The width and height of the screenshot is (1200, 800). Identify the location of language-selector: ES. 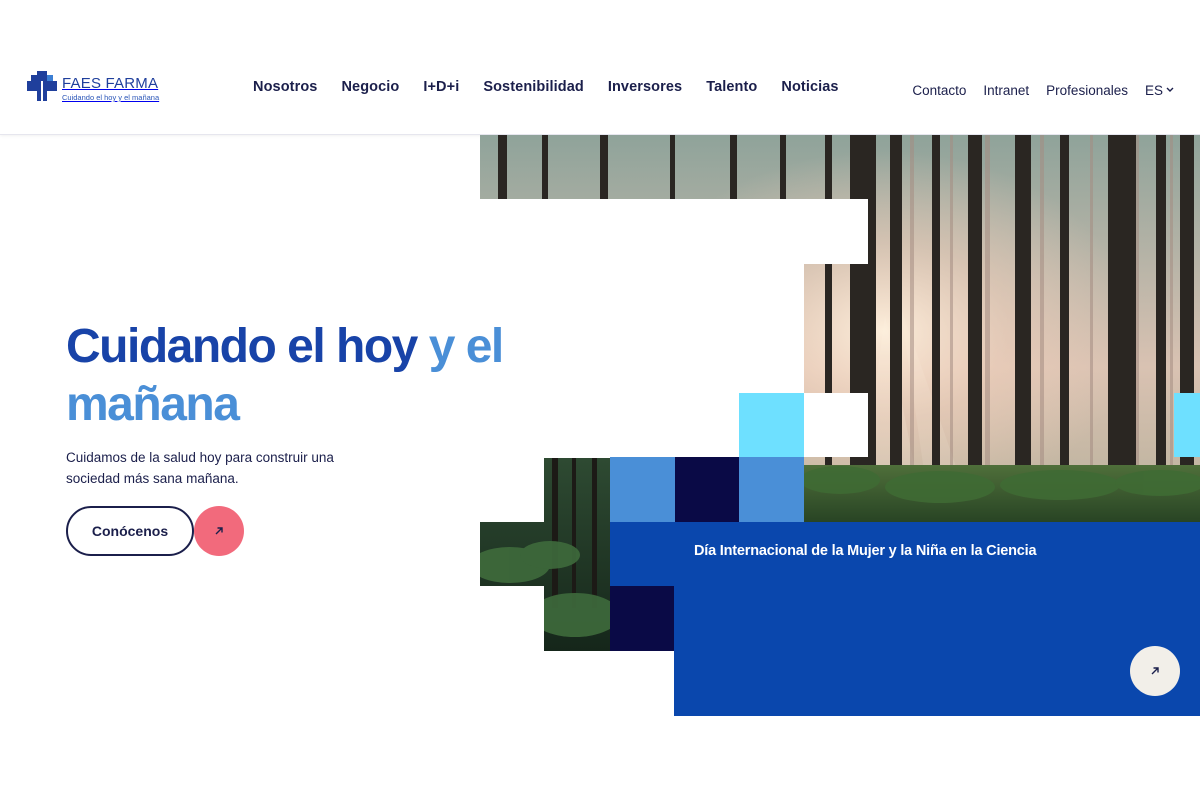
(1159, 90).